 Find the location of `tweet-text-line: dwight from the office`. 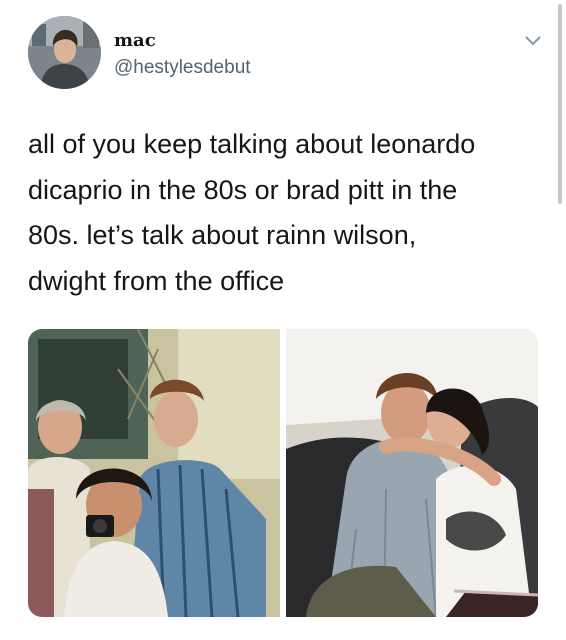

tweet-text-line: dwight from the office is located at coordinates (156, 280).